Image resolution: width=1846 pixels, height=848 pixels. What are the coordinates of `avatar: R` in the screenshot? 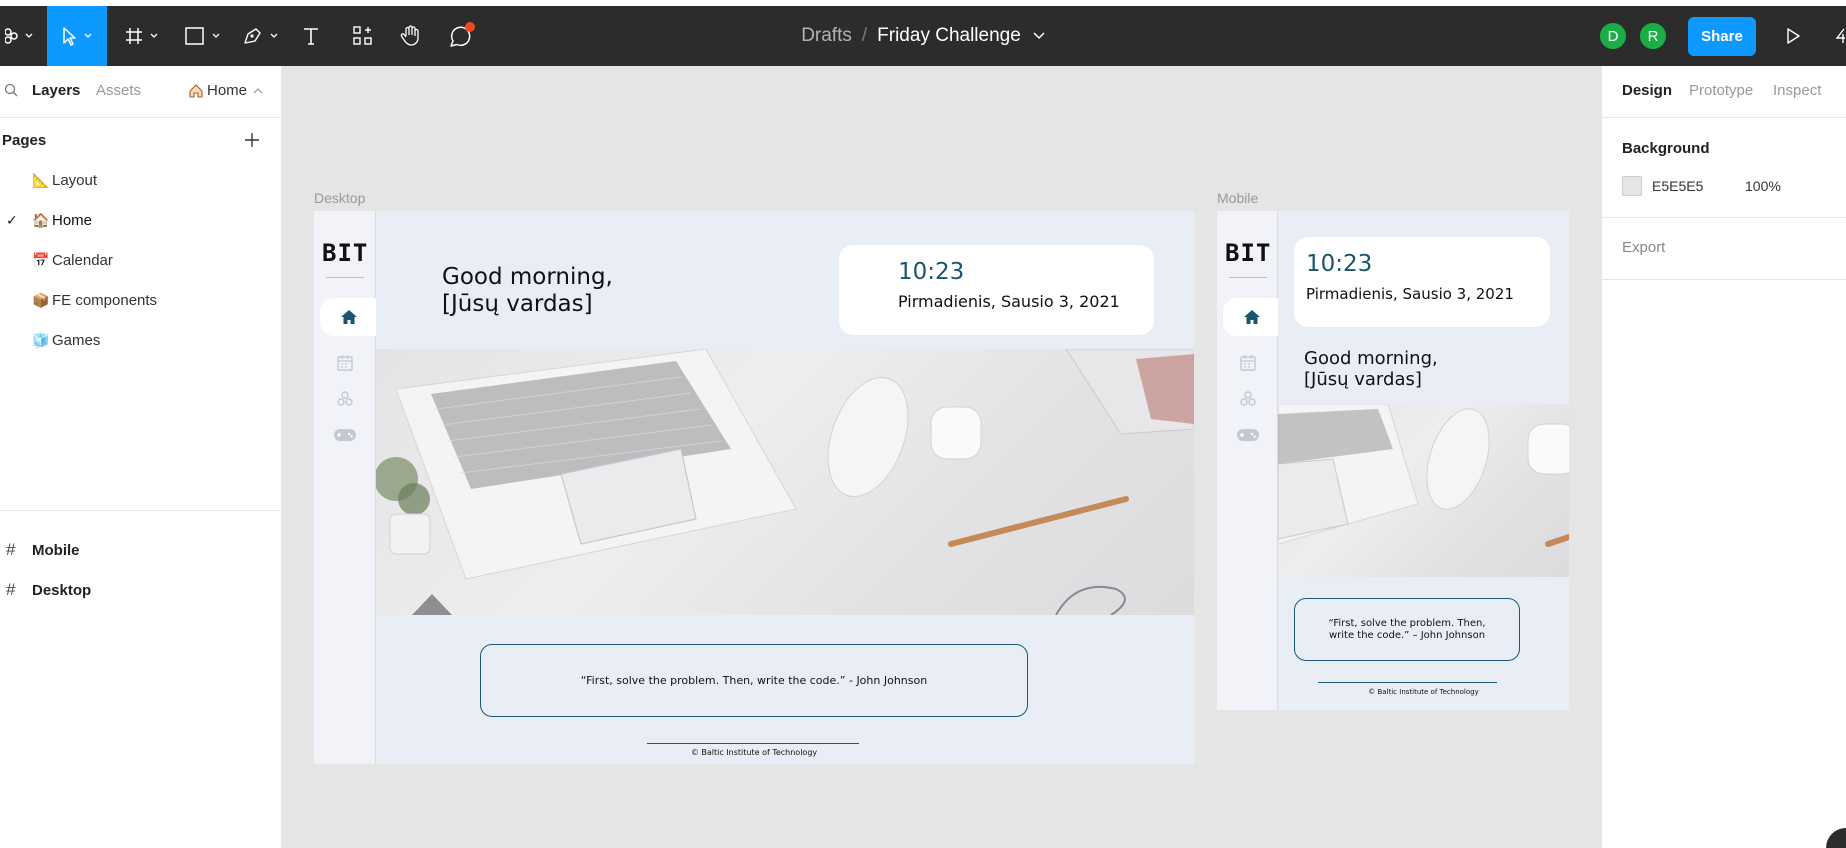 It's located at (1653, 36).